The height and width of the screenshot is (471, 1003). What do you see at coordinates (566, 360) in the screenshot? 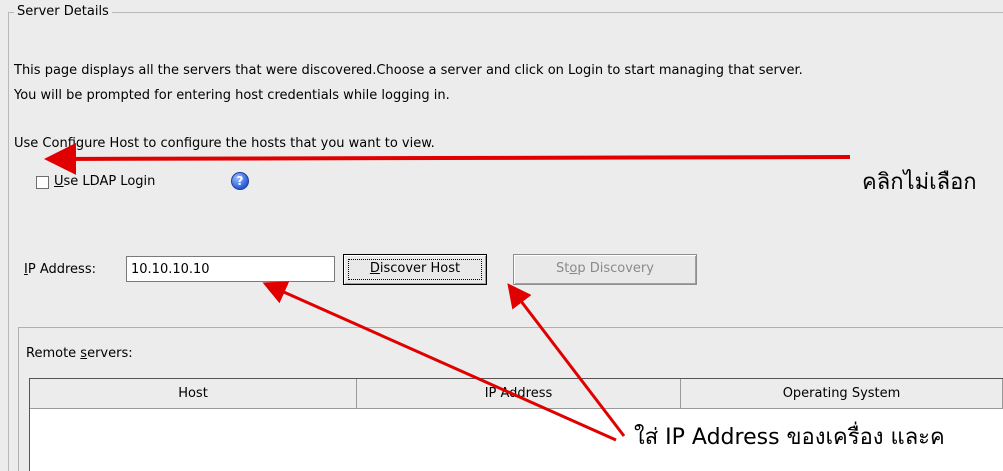
I see `arrow-to-discover-button` at bounding box center [566, 360].